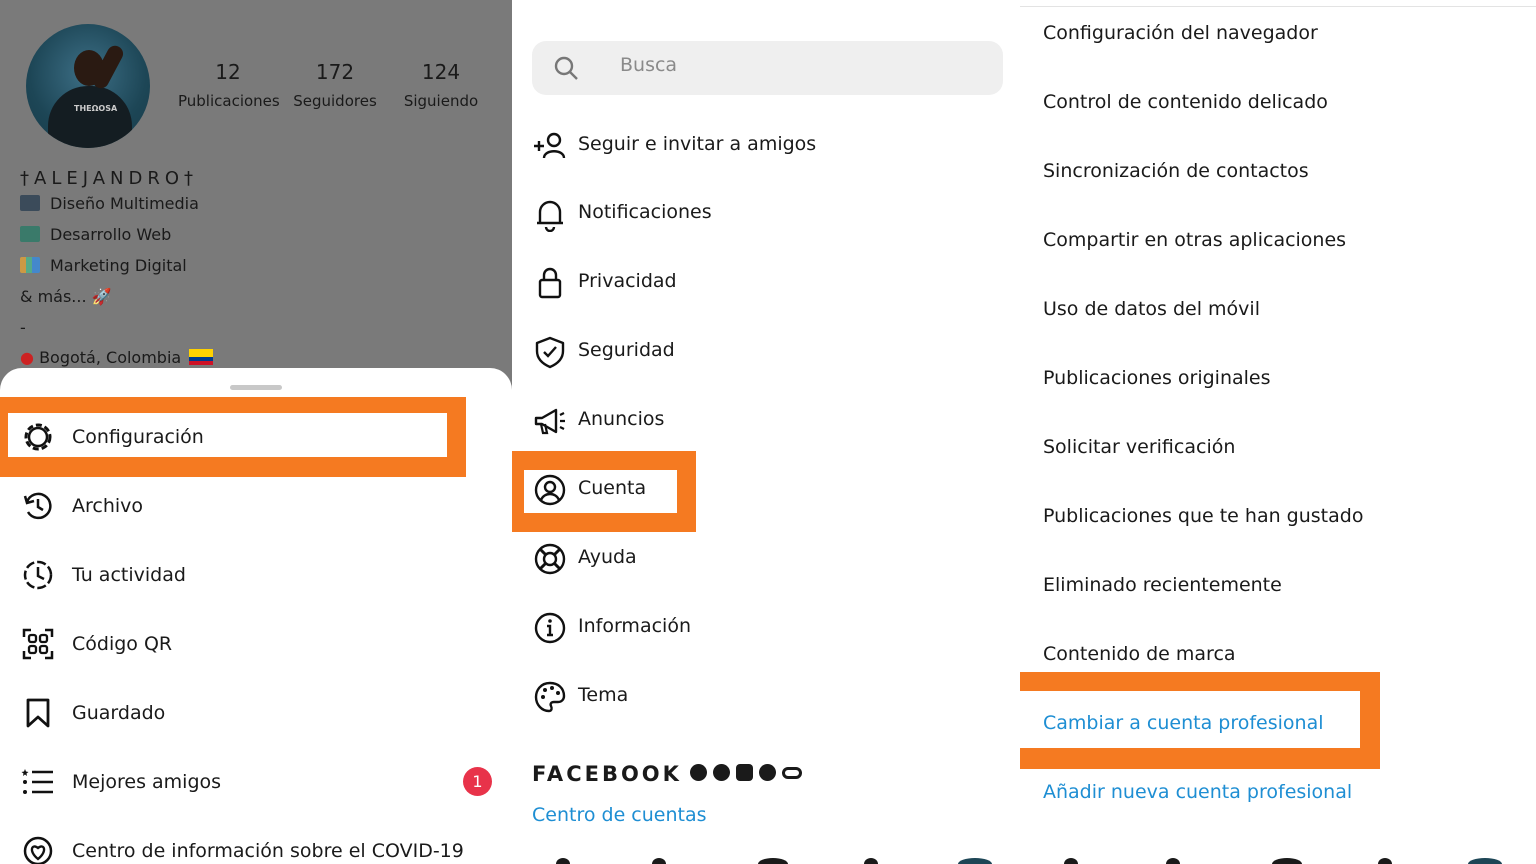  What do you see at coordinates (648, 65) in the screenshot?
I see `search-input: Busca` at bounding box center [648, 65].